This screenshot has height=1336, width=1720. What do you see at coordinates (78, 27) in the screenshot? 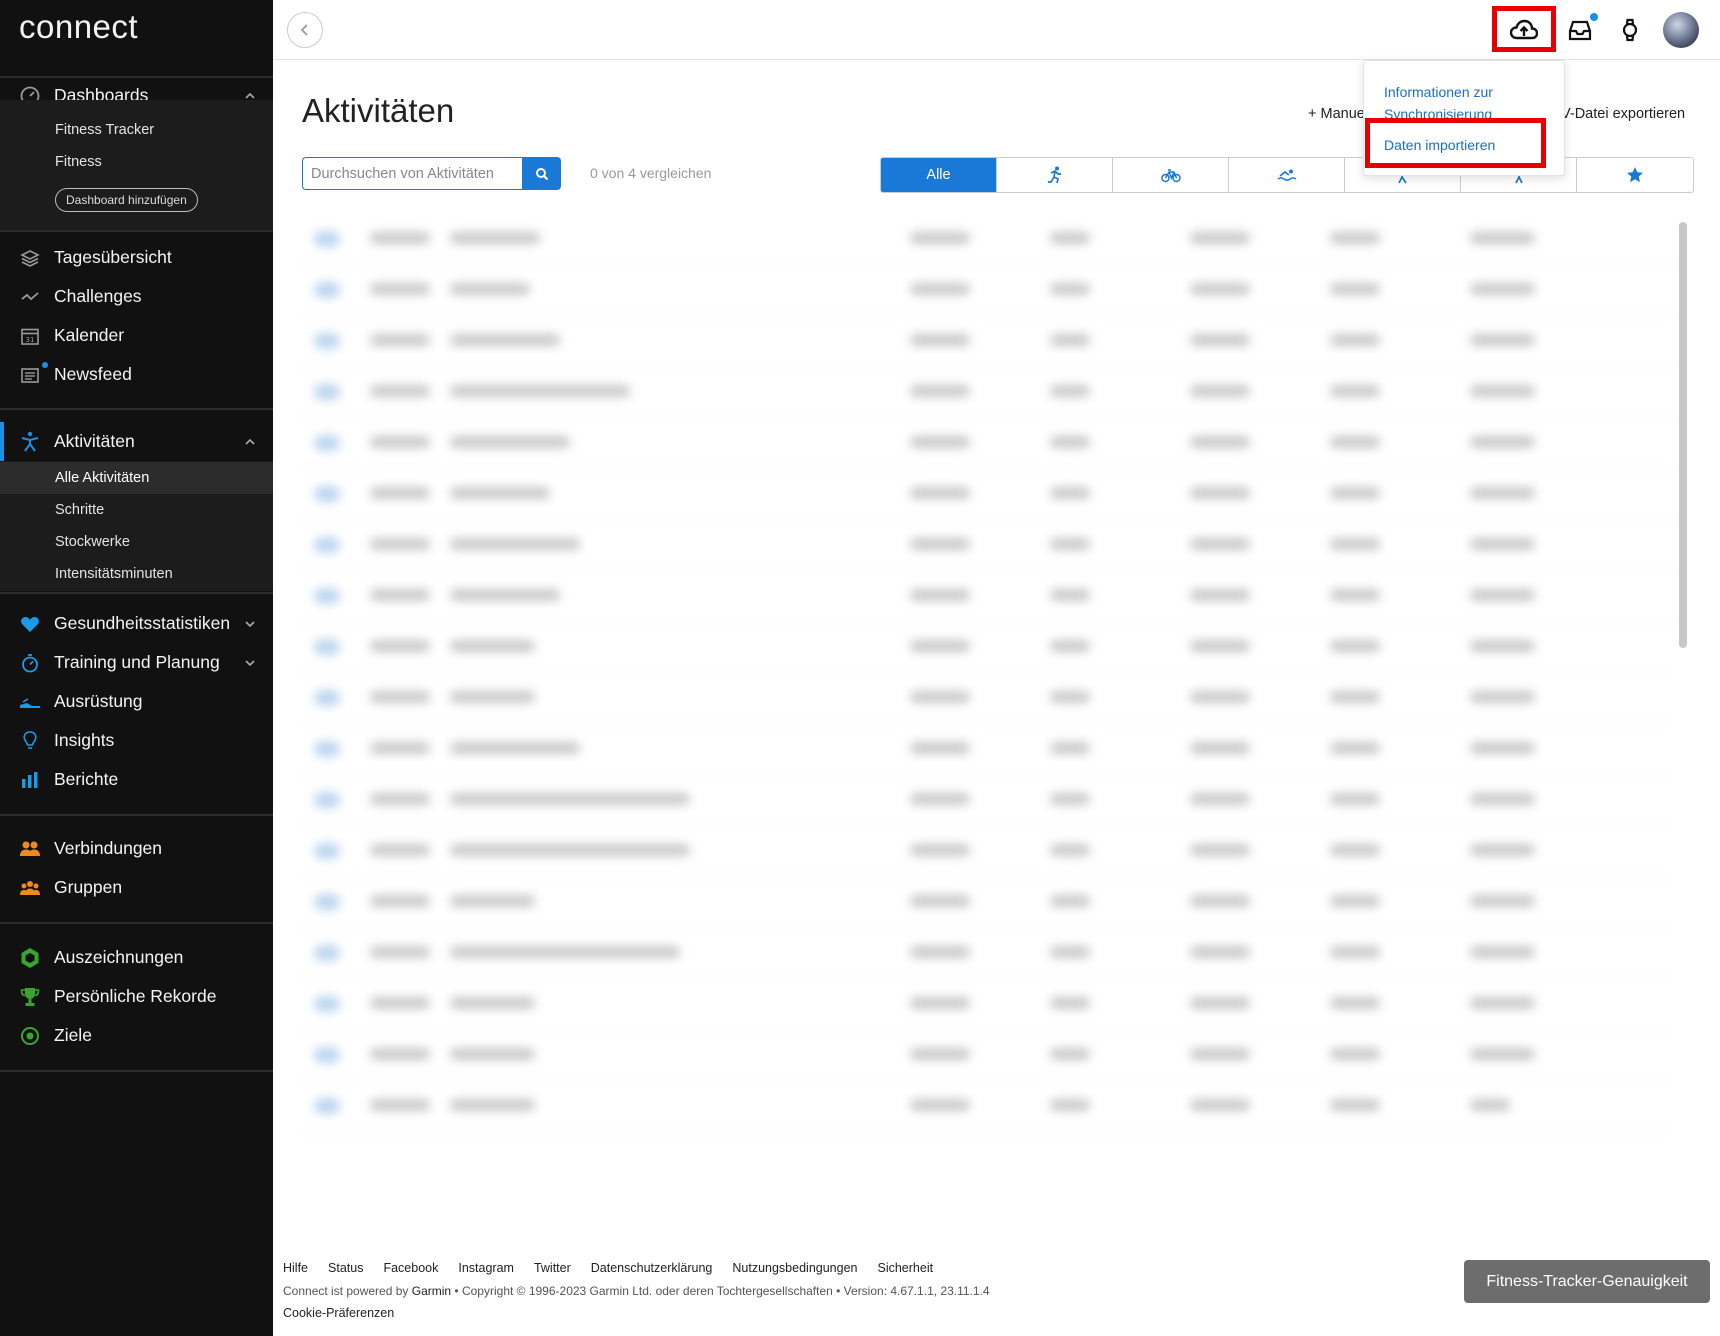
I see `connect-logo: connect` at bounding box center [78, 27].